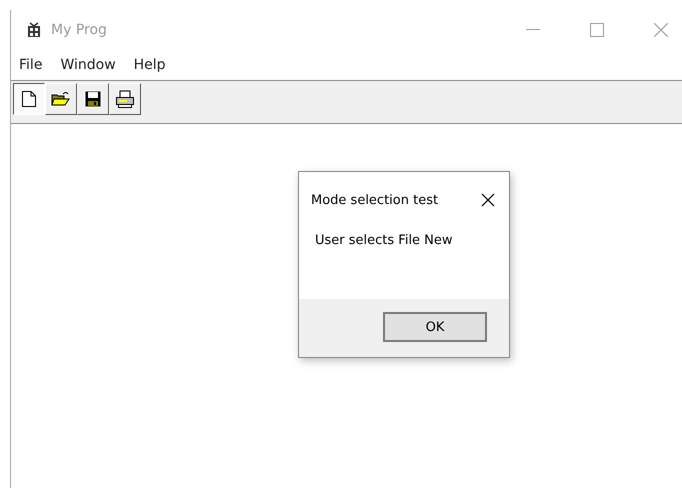 Image resolution: width=682 pixels, height=488 pixels. I want to click on app-icon, so click(34, 30).